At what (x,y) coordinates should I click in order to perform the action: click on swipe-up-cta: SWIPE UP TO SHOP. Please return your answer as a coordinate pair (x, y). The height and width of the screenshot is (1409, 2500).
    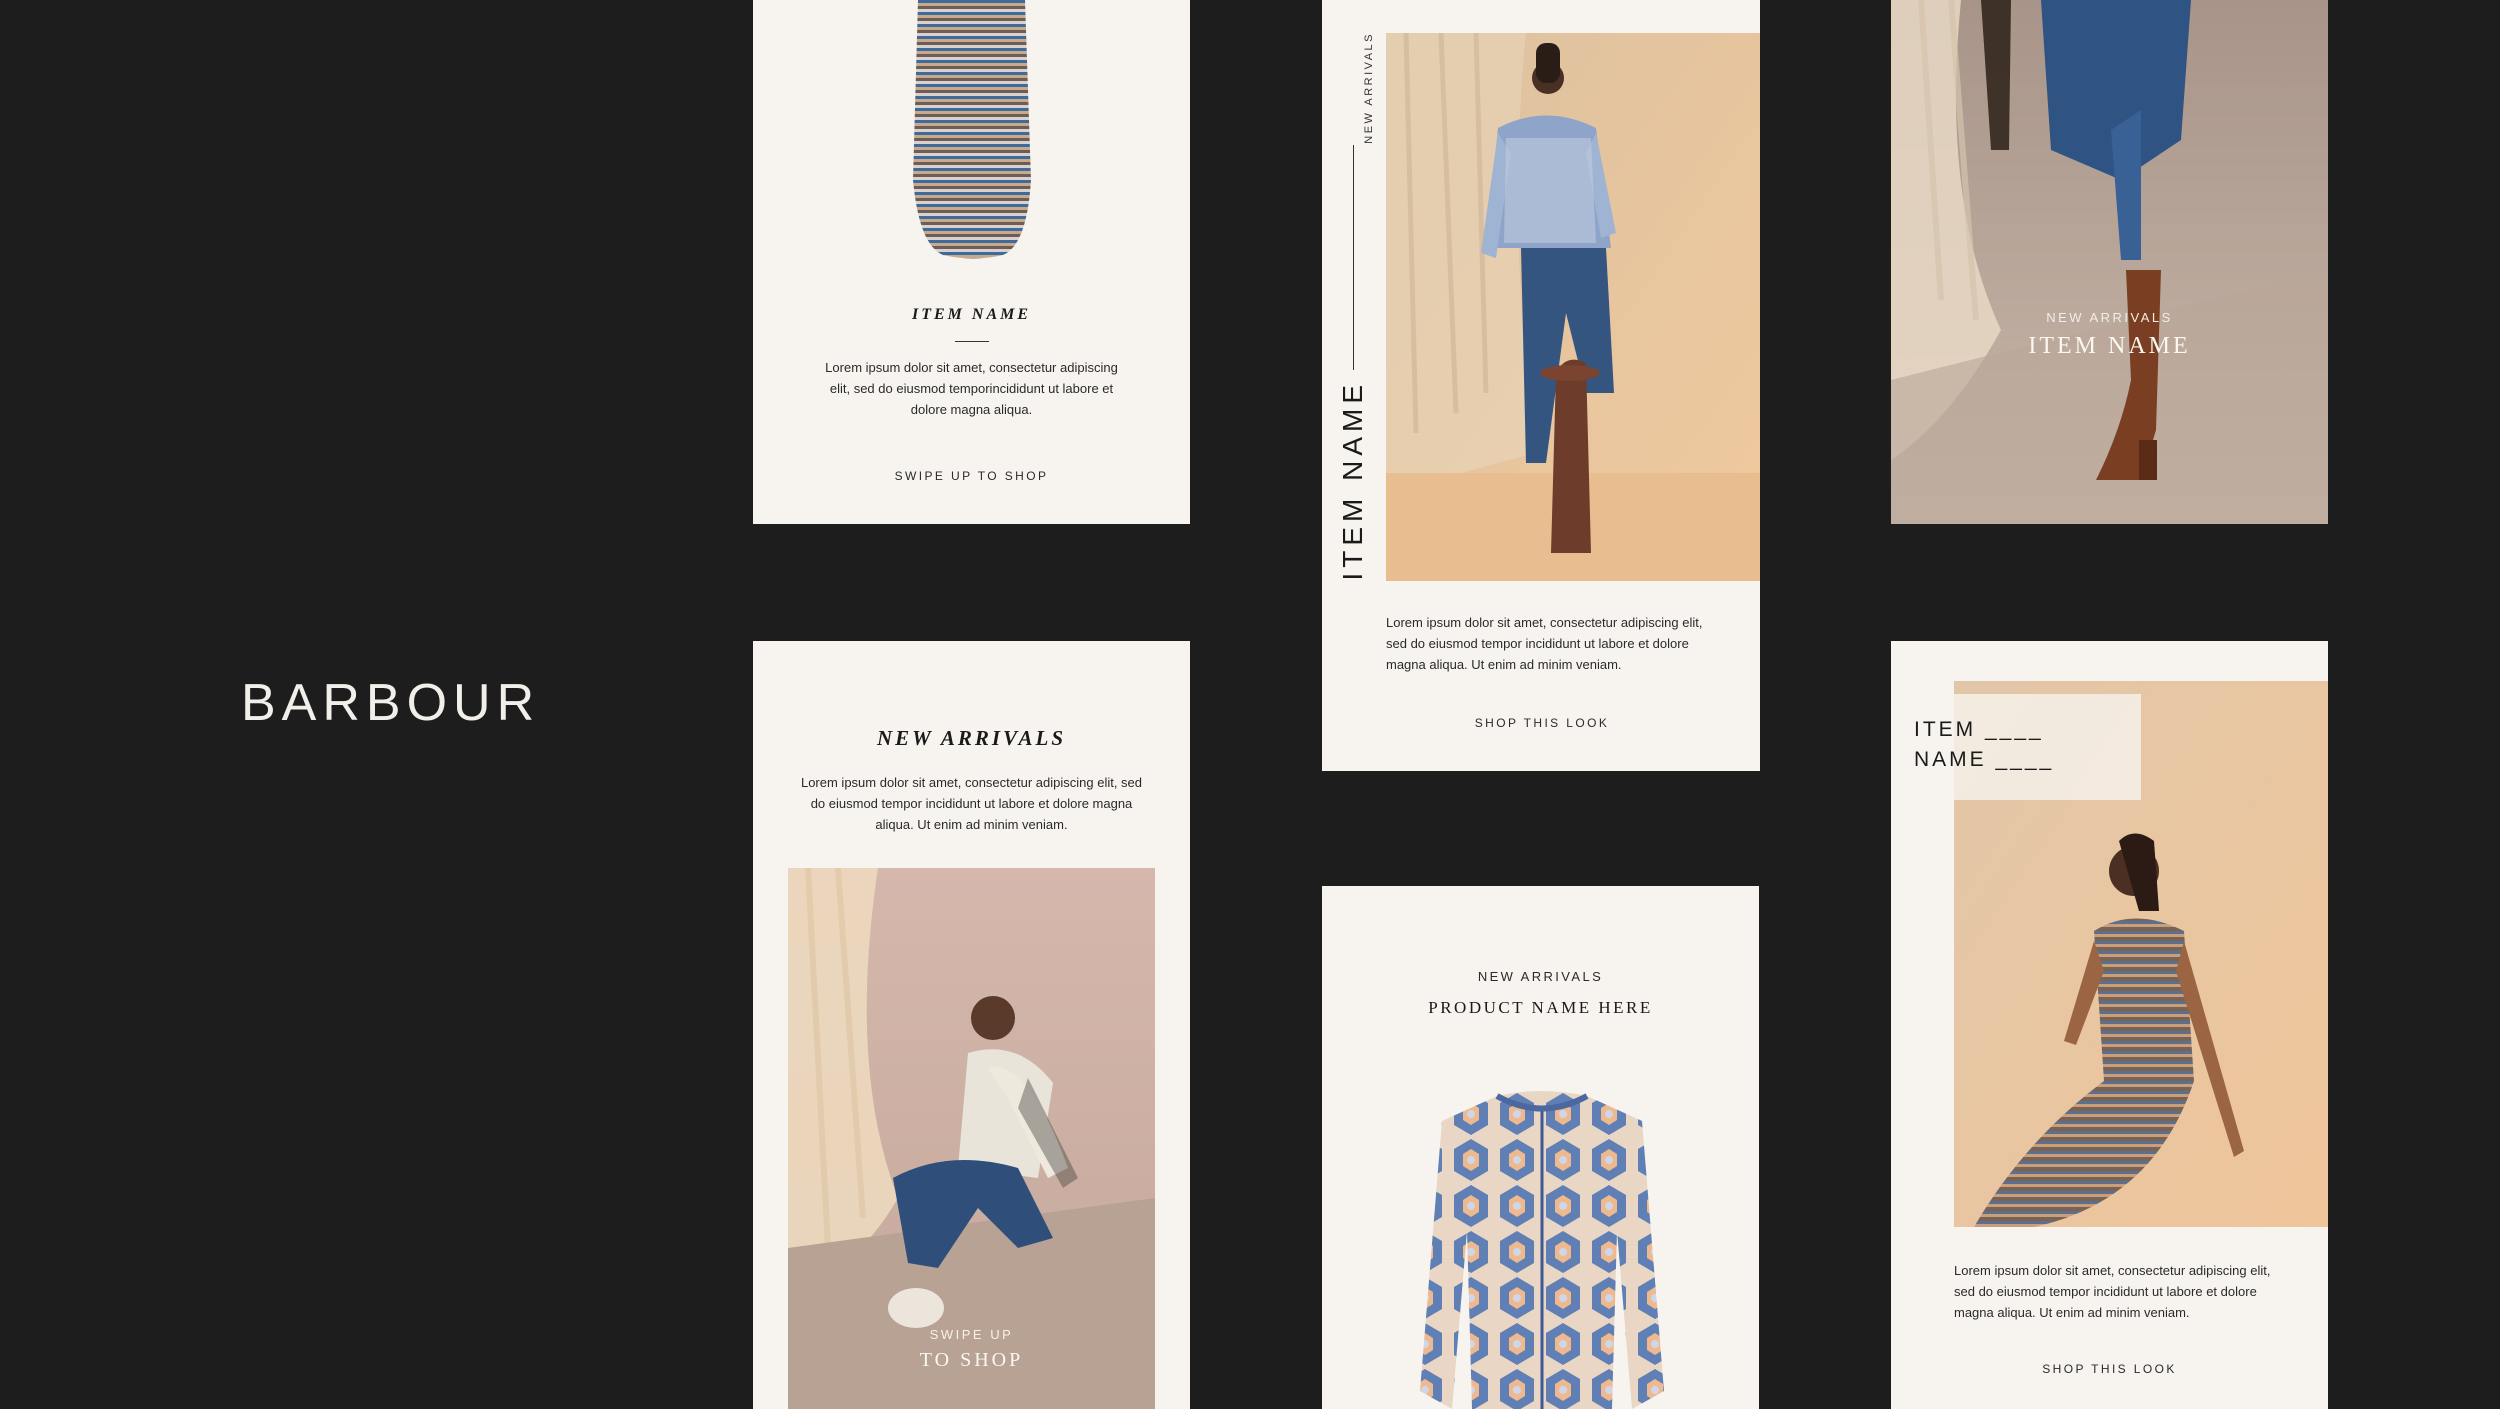
    Looking at the image, I should click on (971, 476).